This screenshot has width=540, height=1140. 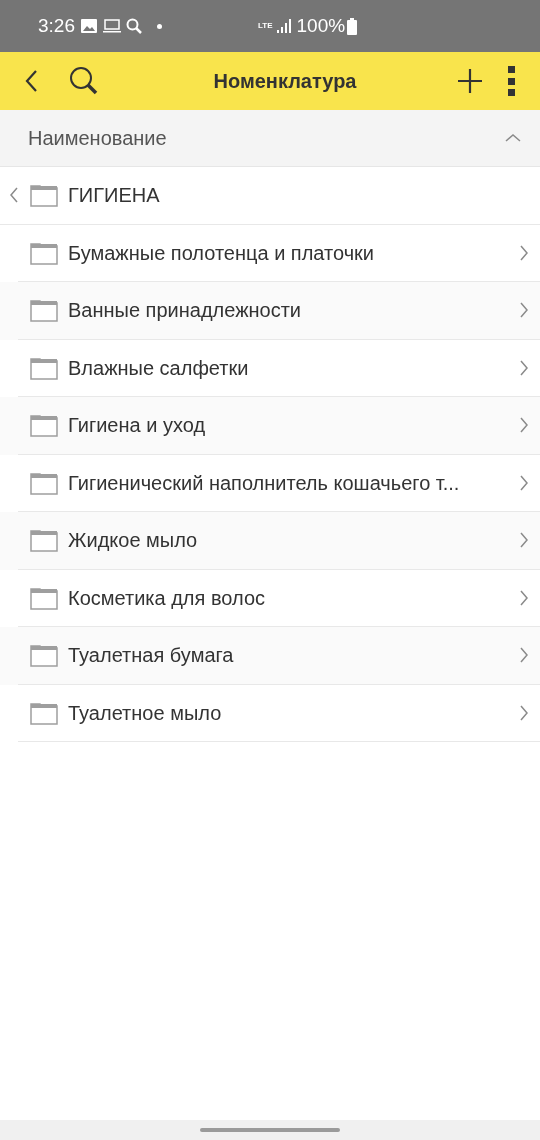 I want to click on network-label: LTE, so click(x=265, y=26).